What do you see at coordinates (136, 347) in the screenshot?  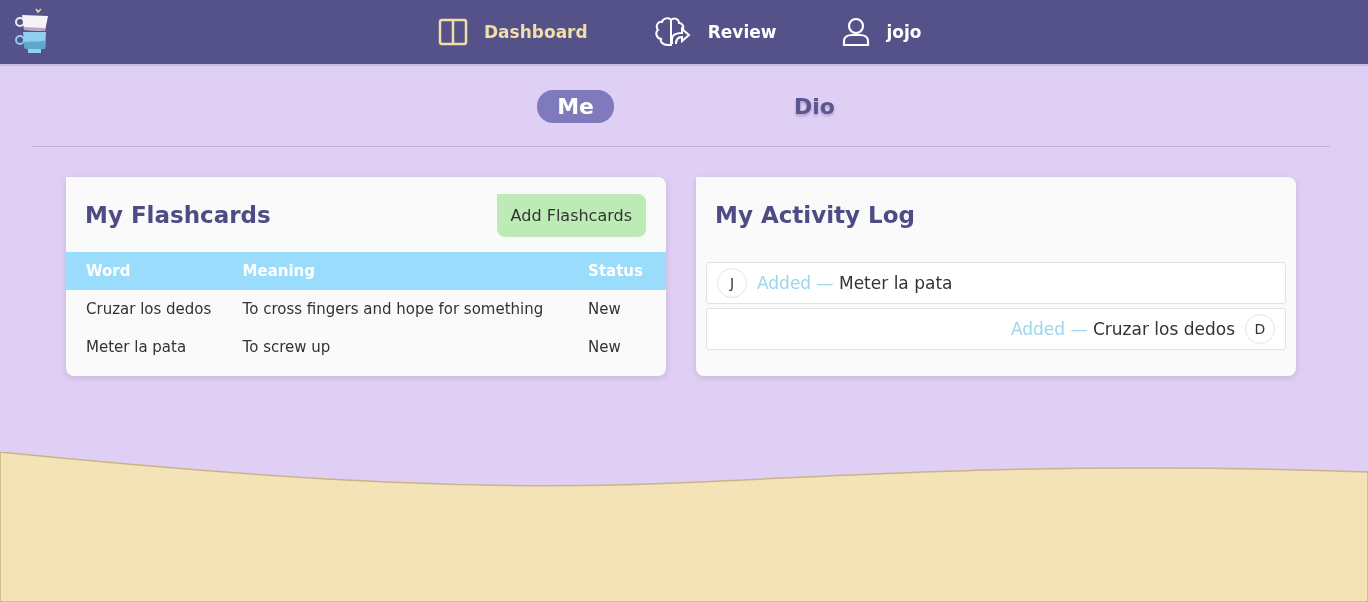 I see `table-cell-text: Meter la pata` at bounding box center [136, 347].